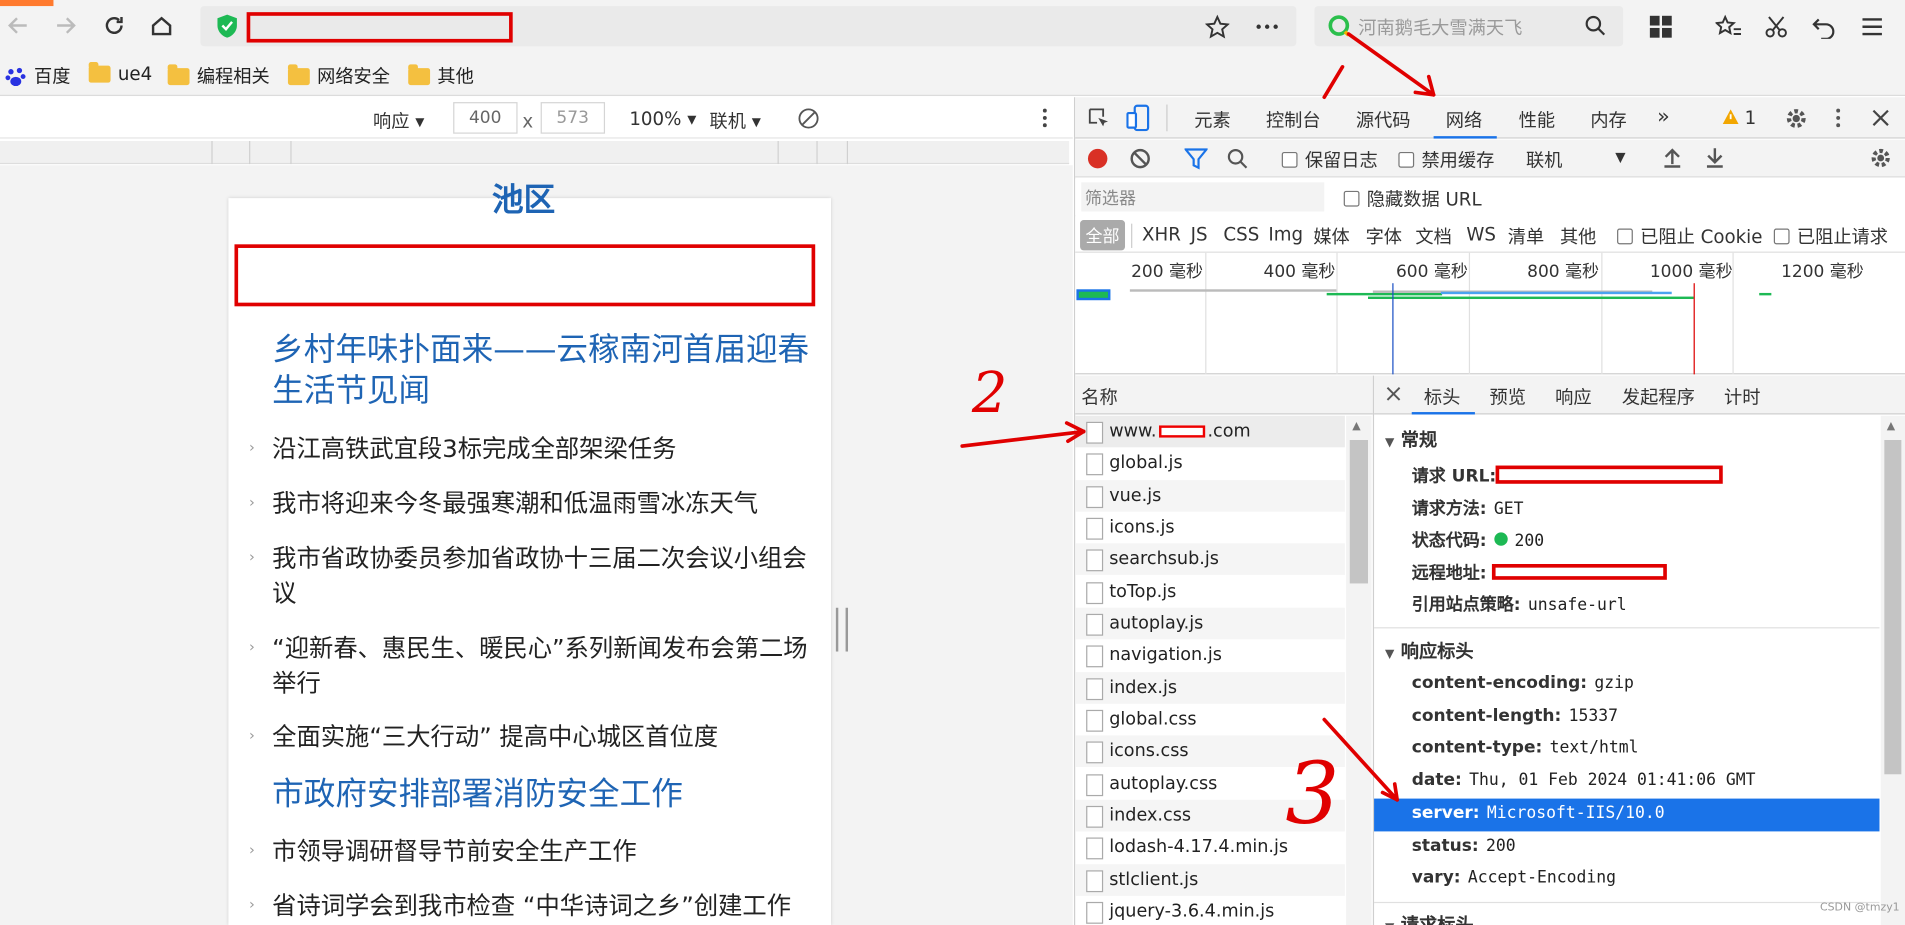 The height and width of the screenshot is (925, 1905). Describe the element at coordinates (1838, 118) in the screenshot. I see `kebab-menu-icon` at that location.